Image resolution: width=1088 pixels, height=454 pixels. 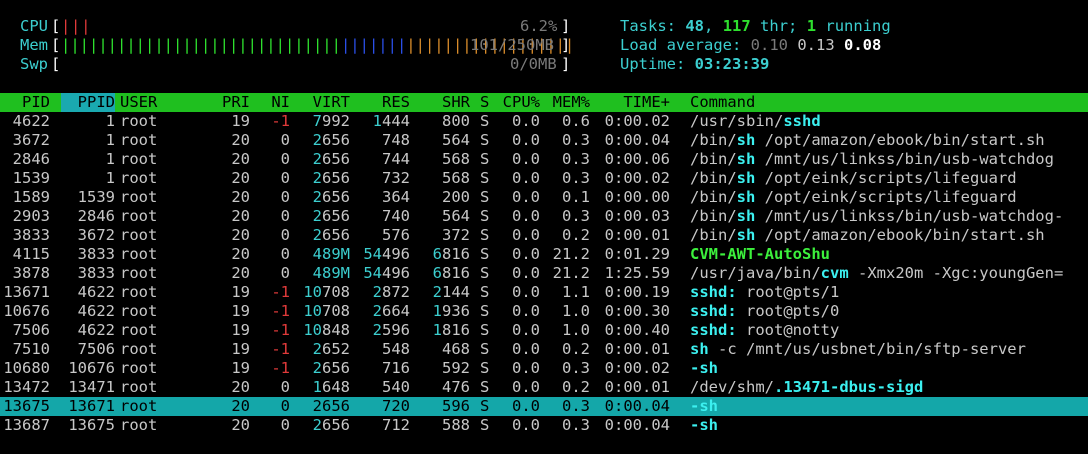 What do you see at coordinates (336, 425) in the screenshot?
I see `unit-digits: 656` at bounding box center [336, 425].